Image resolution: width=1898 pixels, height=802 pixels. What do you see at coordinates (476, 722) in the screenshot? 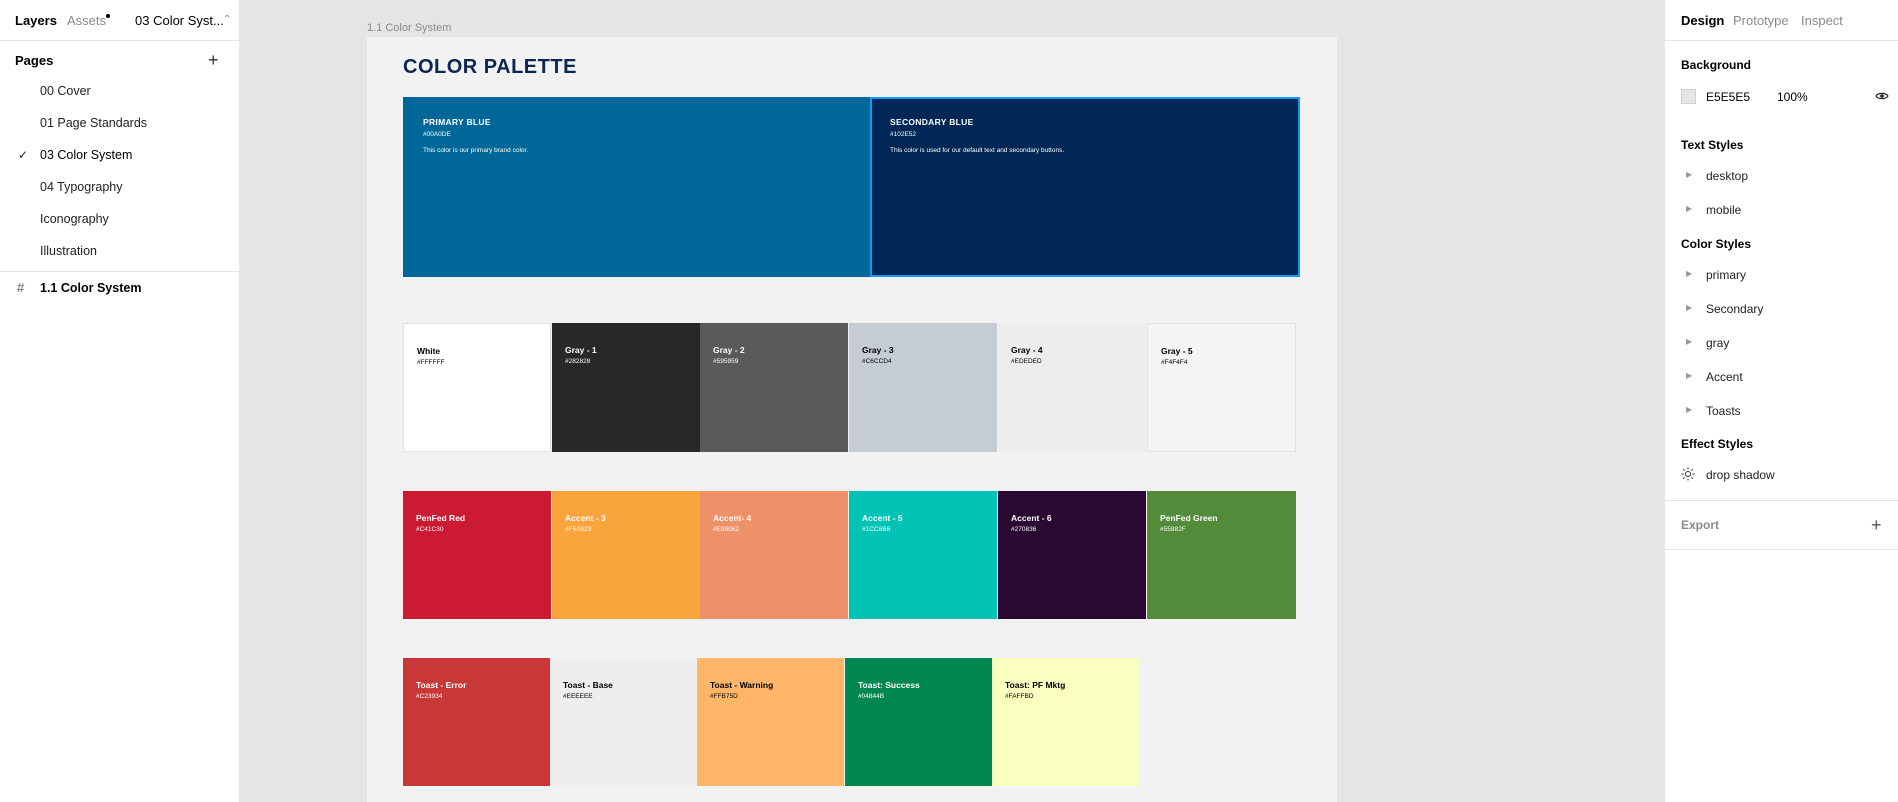
I see `color-swatch: Toast - Error #C23934` at bounding box center [476, 722].